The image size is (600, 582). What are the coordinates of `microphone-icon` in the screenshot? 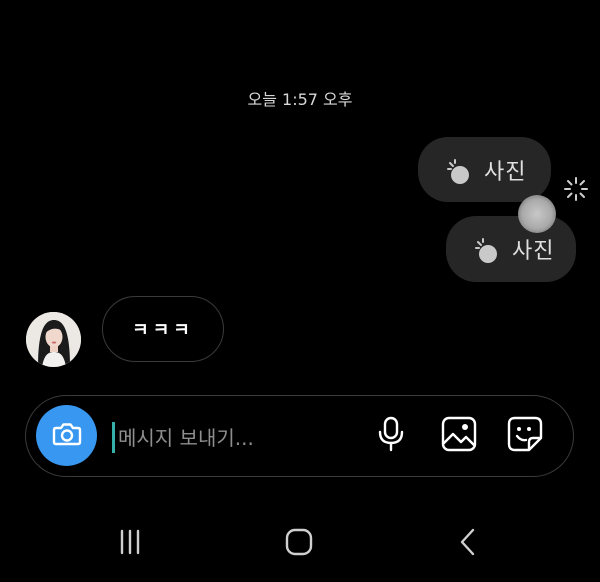 It's located at (391, 436).